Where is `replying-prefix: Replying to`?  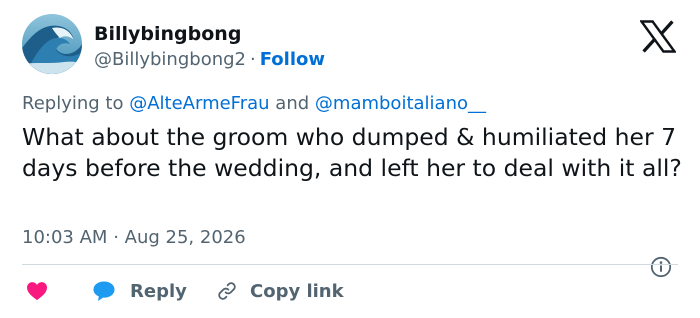
replying-prefix: Replying to is located at coordinates (73, 103).